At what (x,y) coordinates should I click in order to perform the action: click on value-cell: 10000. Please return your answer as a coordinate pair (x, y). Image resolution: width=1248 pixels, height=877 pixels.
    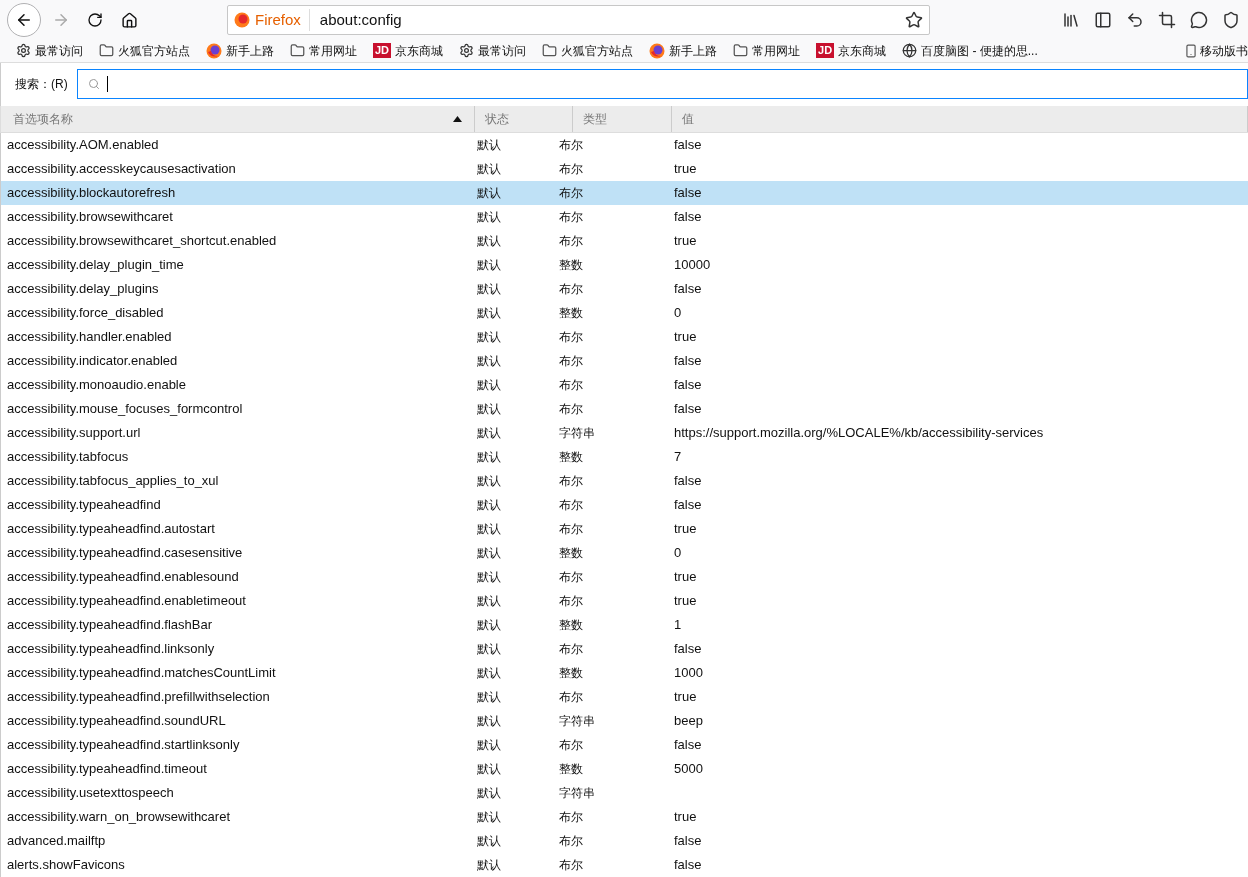
    Looking at the image, I should click on (692, 265).